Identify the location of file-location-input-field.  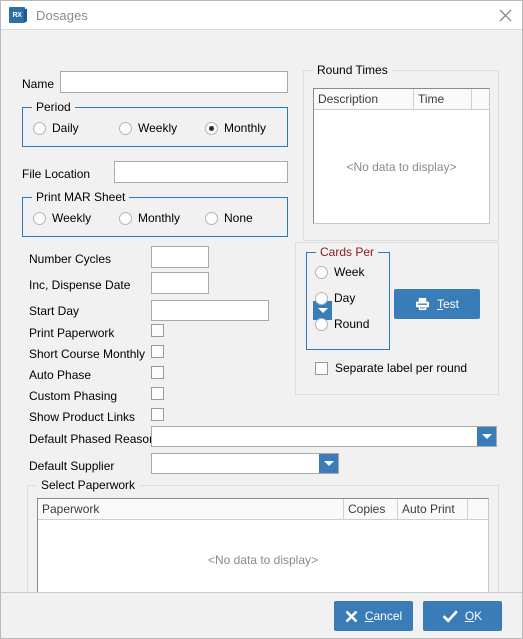
(201, 172).